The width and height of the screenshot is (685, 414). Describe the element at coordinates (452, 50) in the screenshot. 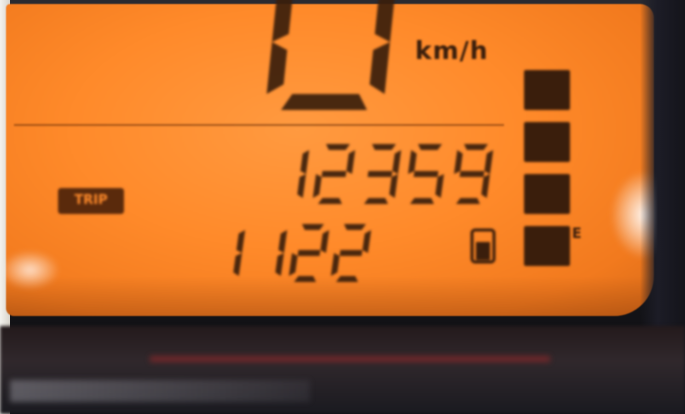

I see `speed-unit-label: km/h` at that location.